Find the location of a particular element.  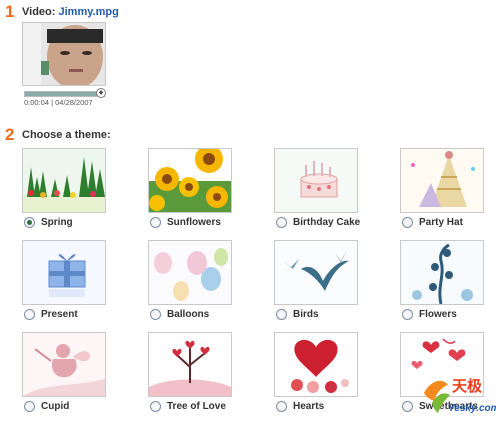

theme-option-balloons: Balloons is located at coordinates (179, 314).